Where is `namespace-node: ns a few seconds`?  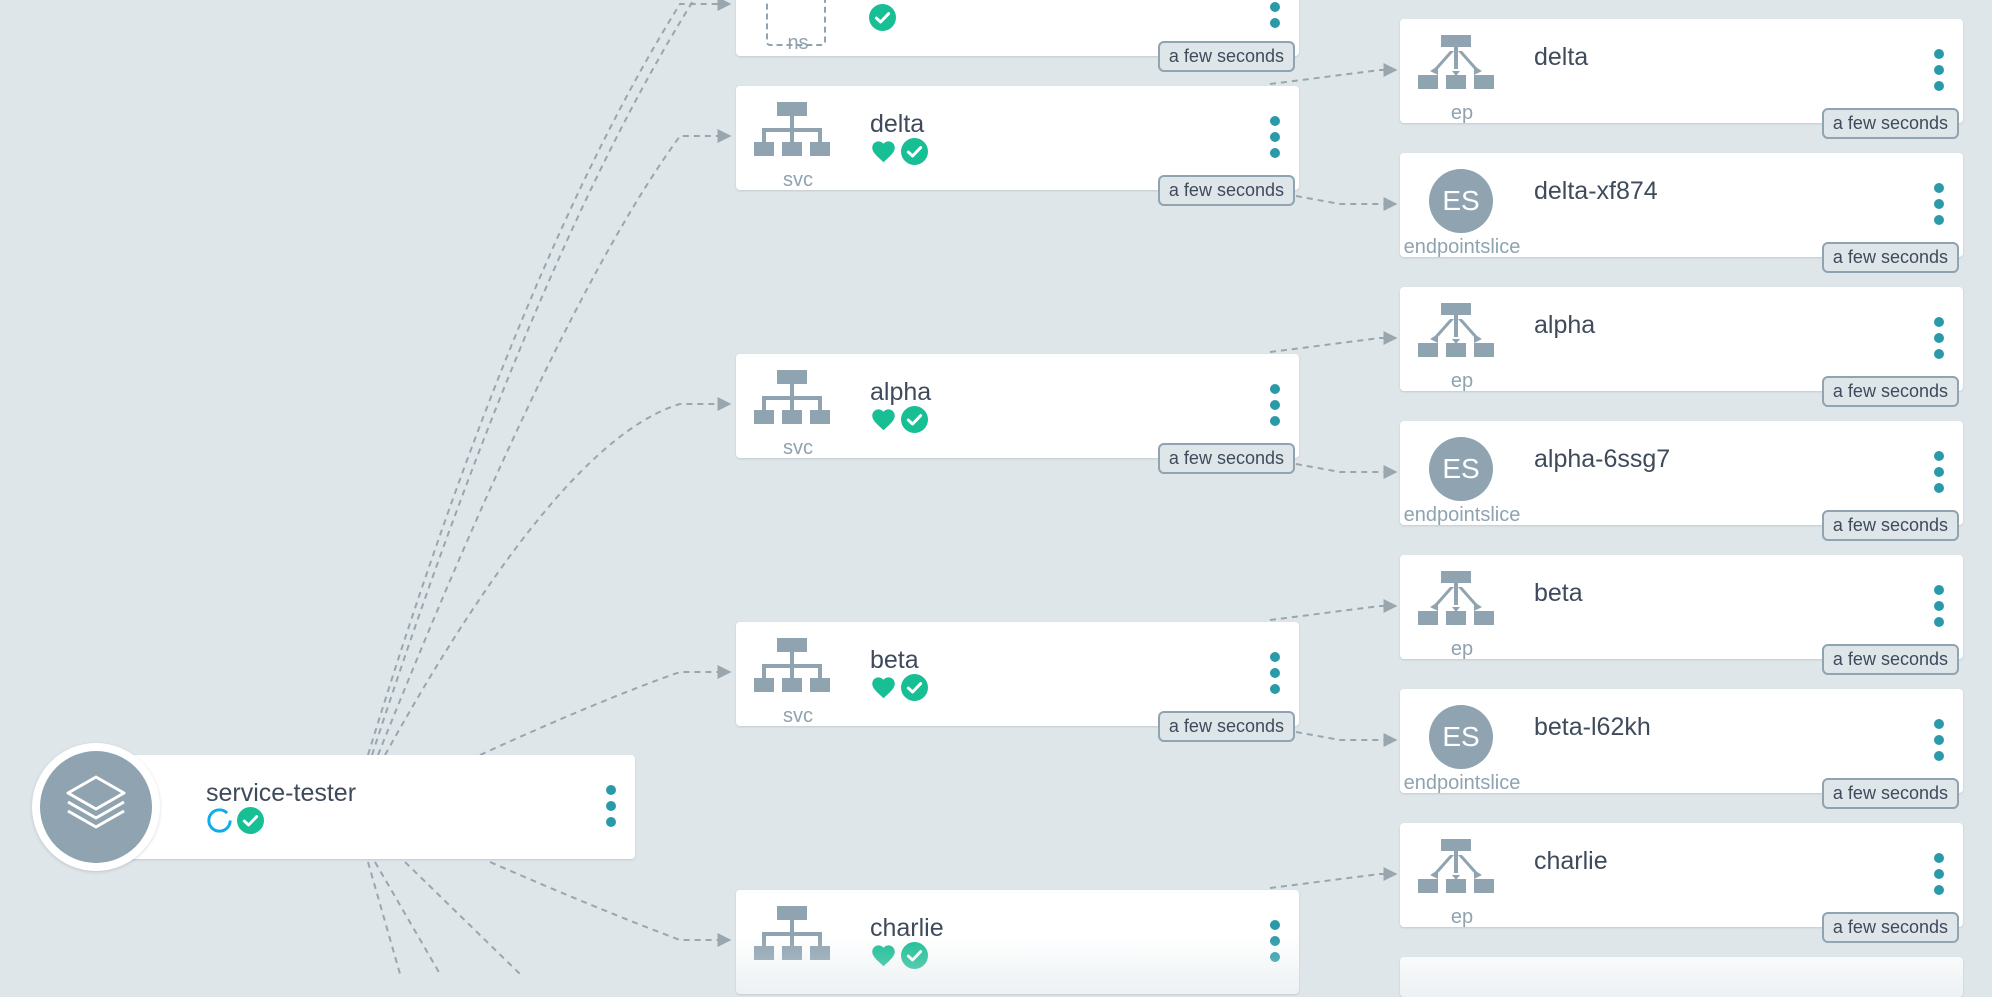
namespace-node: ns a few seconds is located at coordinates (1017, 36).